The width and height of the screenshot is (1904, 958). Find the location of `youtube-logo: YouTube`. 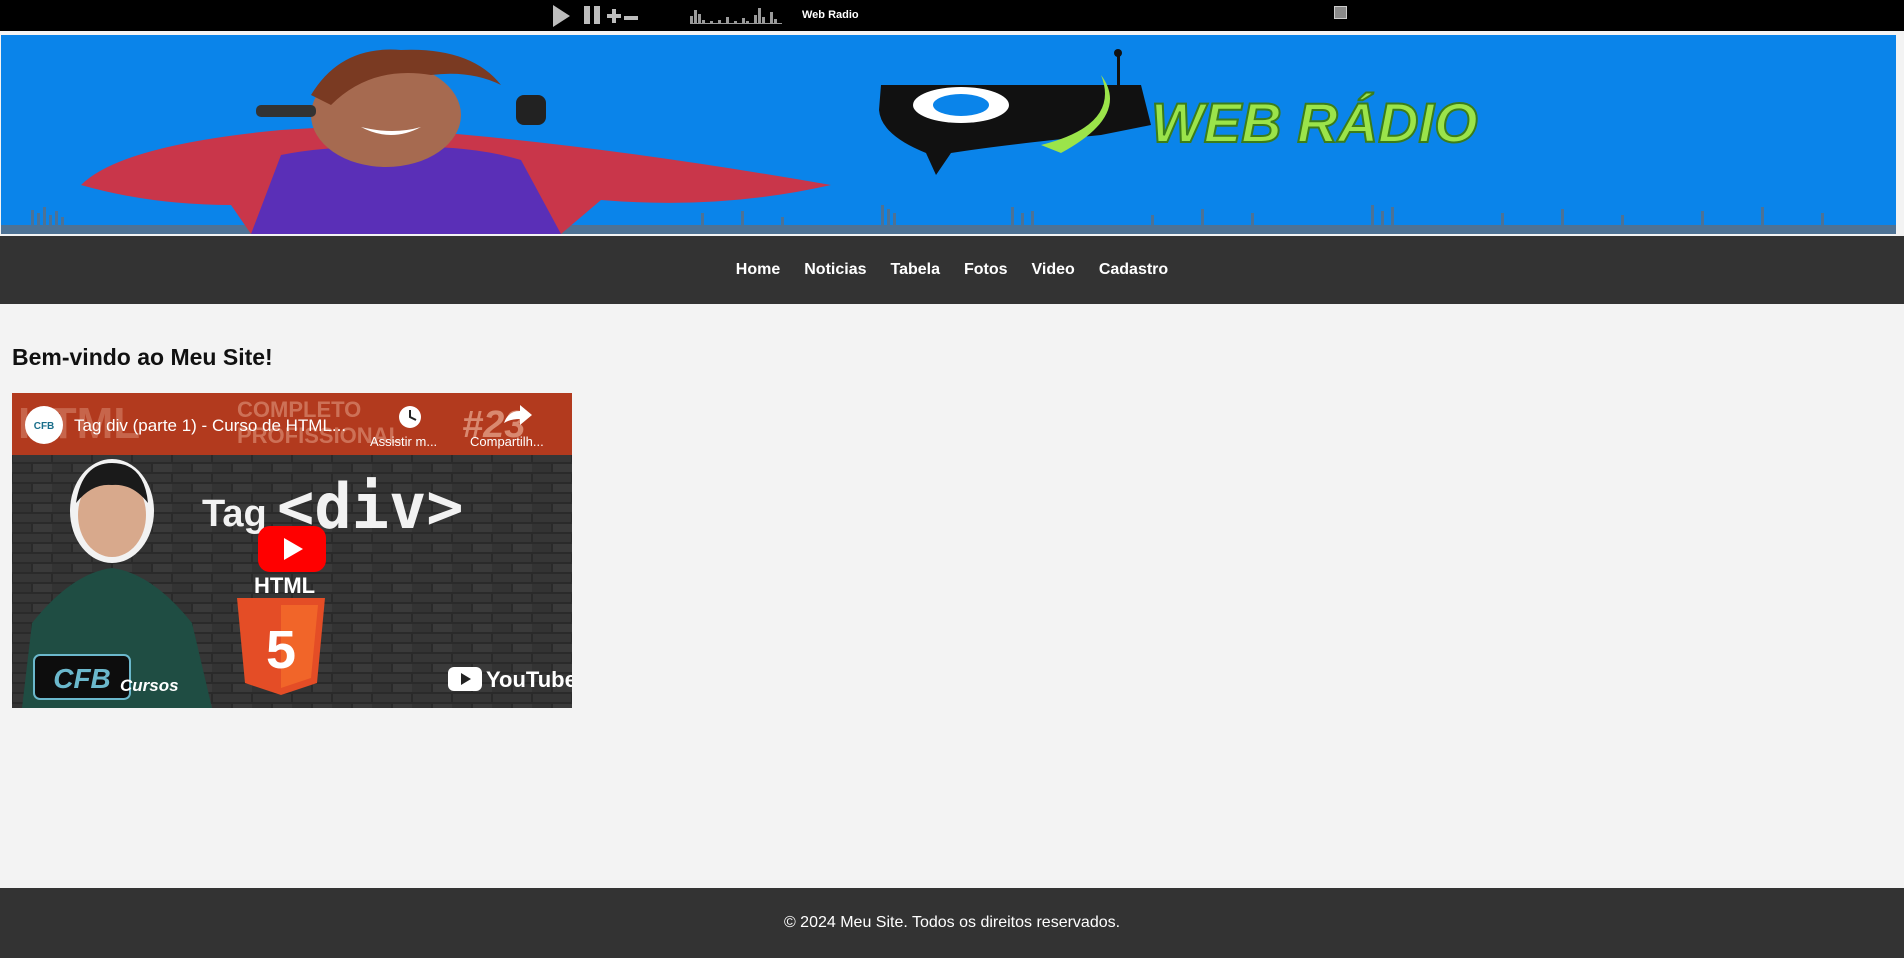

youtube-logo: YouTube is located at coordinates (510, 679).